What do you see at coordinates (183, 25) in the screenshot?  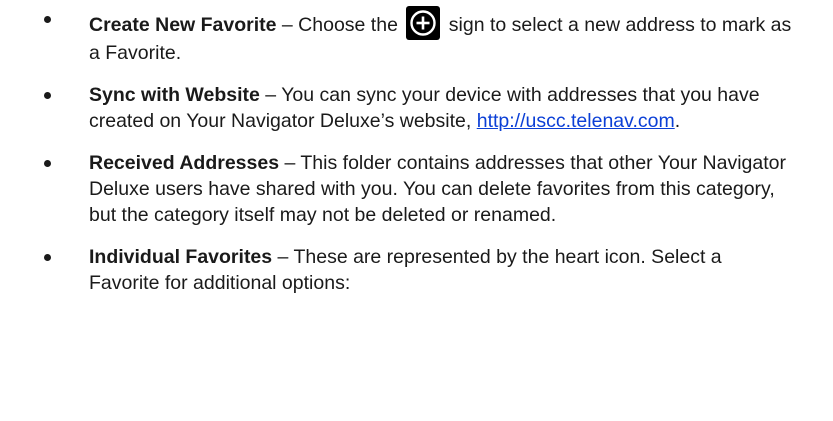 I see `item-term: Create New Favorite` at bounding box center [183, 25].